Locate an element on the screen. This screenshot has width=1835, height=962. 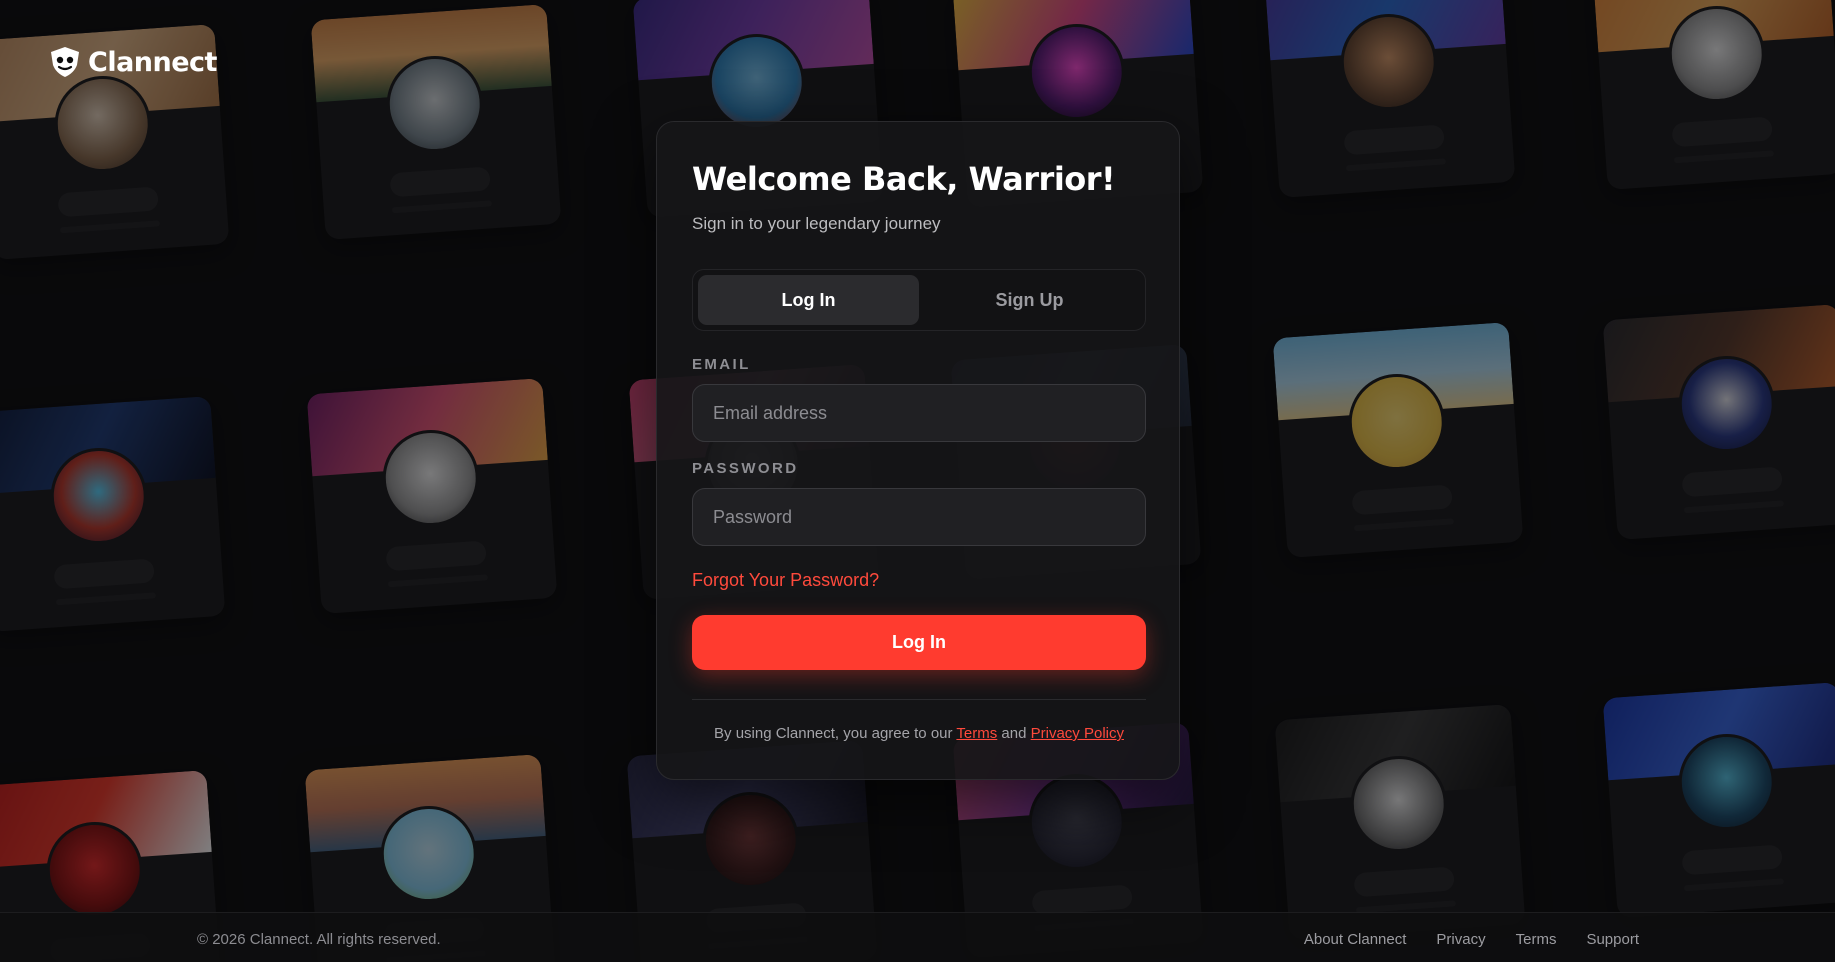
copyright-text: © 2026 Clannect. All rights reserved. is located at coordinates (319, 939).